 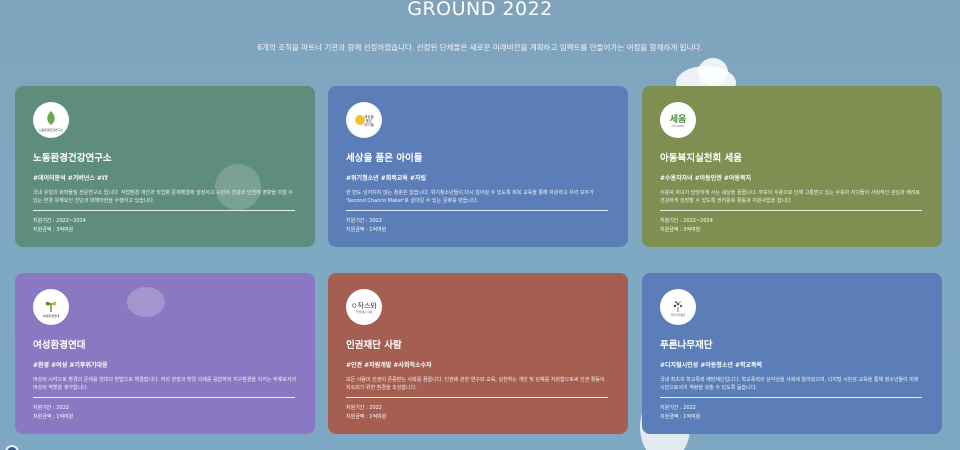 What do you see at coordinates (686, 345) in the screenshot?
I see `card-title: 푸른나무재단` at bounding box center [686, 345].